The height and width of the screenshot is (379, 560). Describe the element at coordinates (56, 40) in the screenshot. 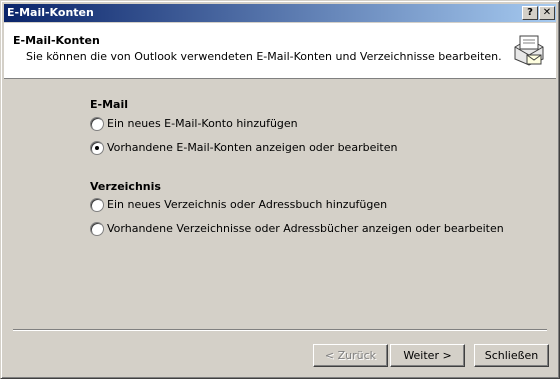

I see `header-title: E-Mail-Konten` at that location.